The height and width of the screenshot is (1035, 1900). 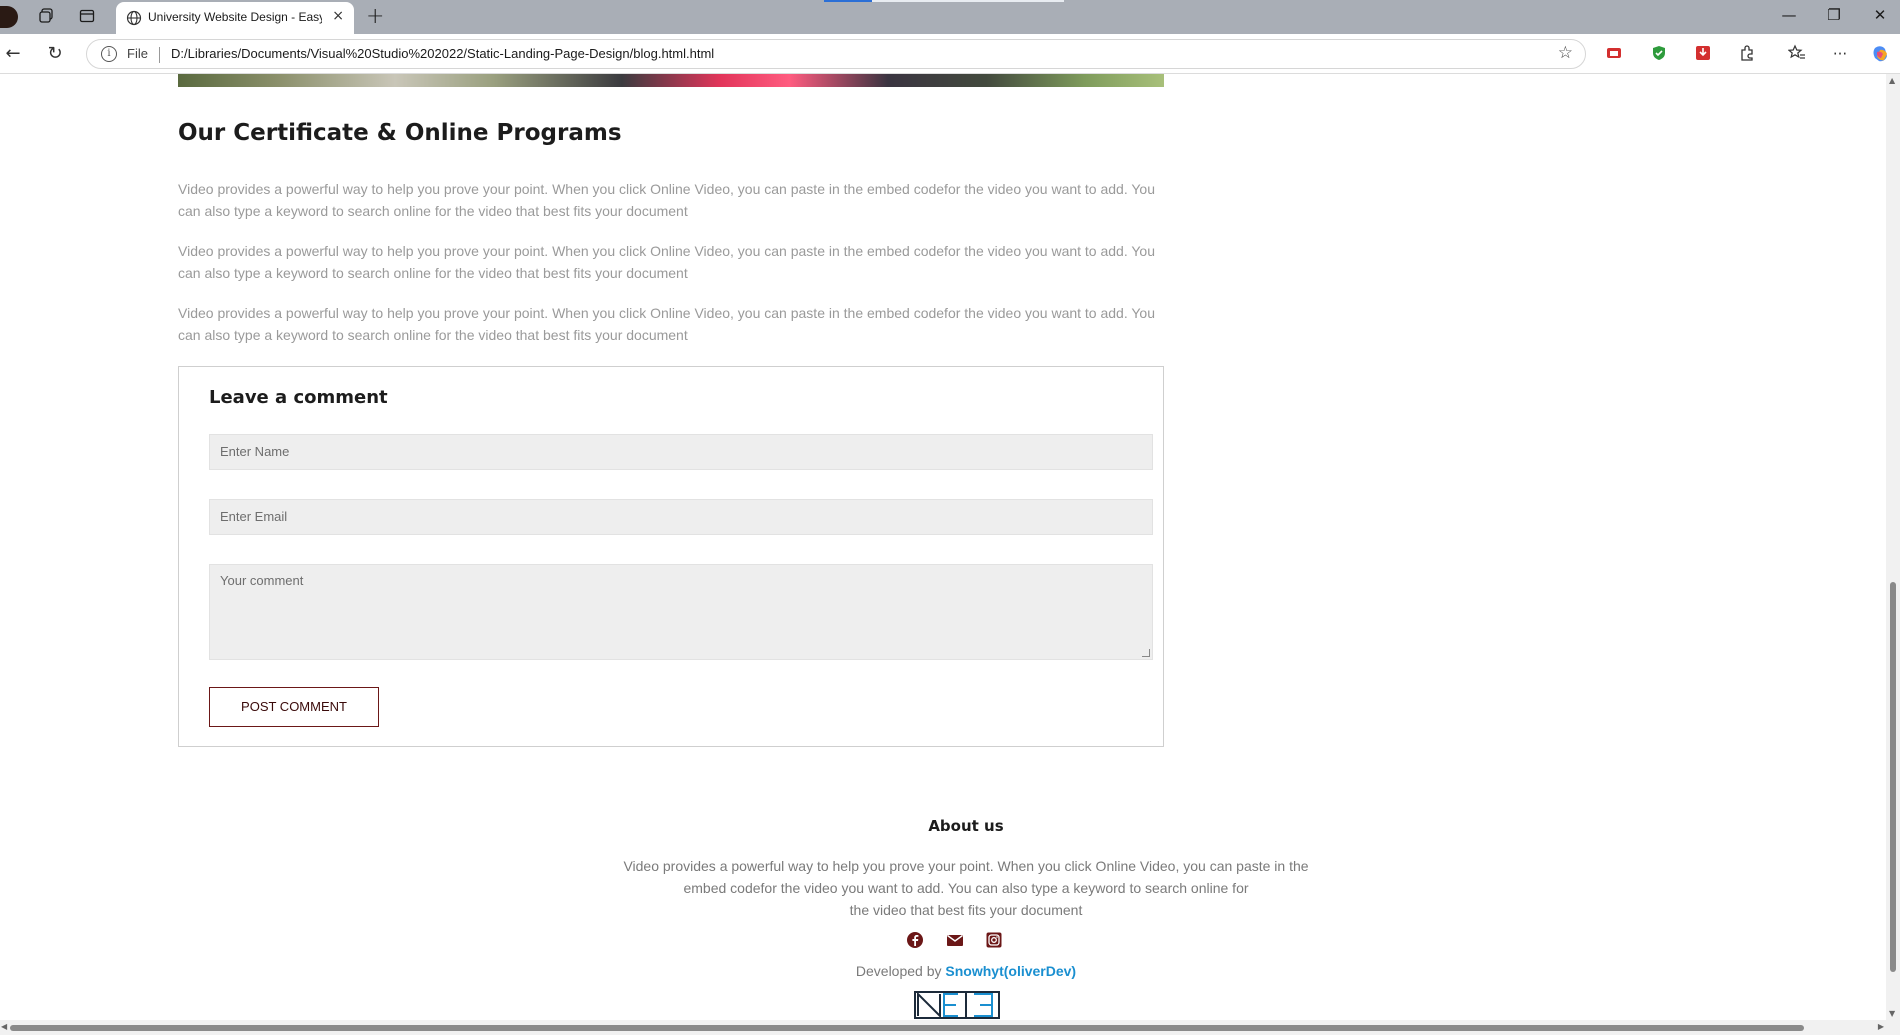 I want to click on minimize-button: —, so click(x=1789, y=15).